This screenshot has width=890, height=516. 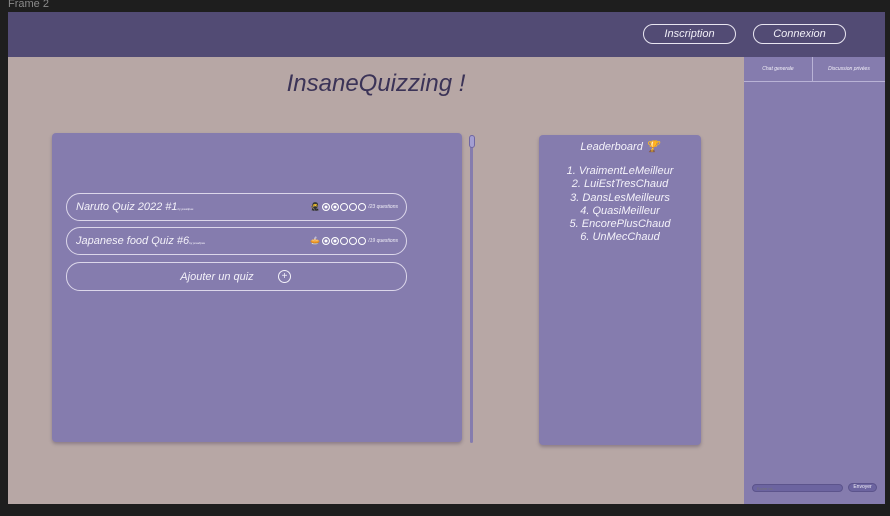 What do you see at coordinates (446, 34) in the screenshot?
I see `header-bar: Inscription Connexion` at bounding box center [446, 34].